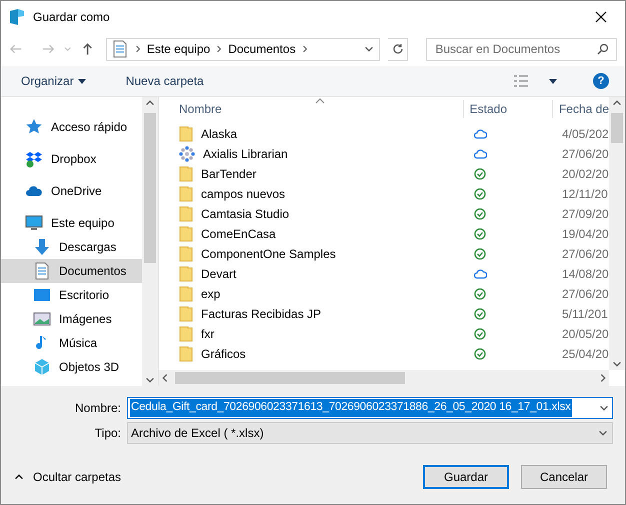 Image resolution: width=626 pixels, height=505 pixels. Describe the element at coordinates (71, 295) in the screenshot. I see `sidebar-item: Escritorio` at that location.